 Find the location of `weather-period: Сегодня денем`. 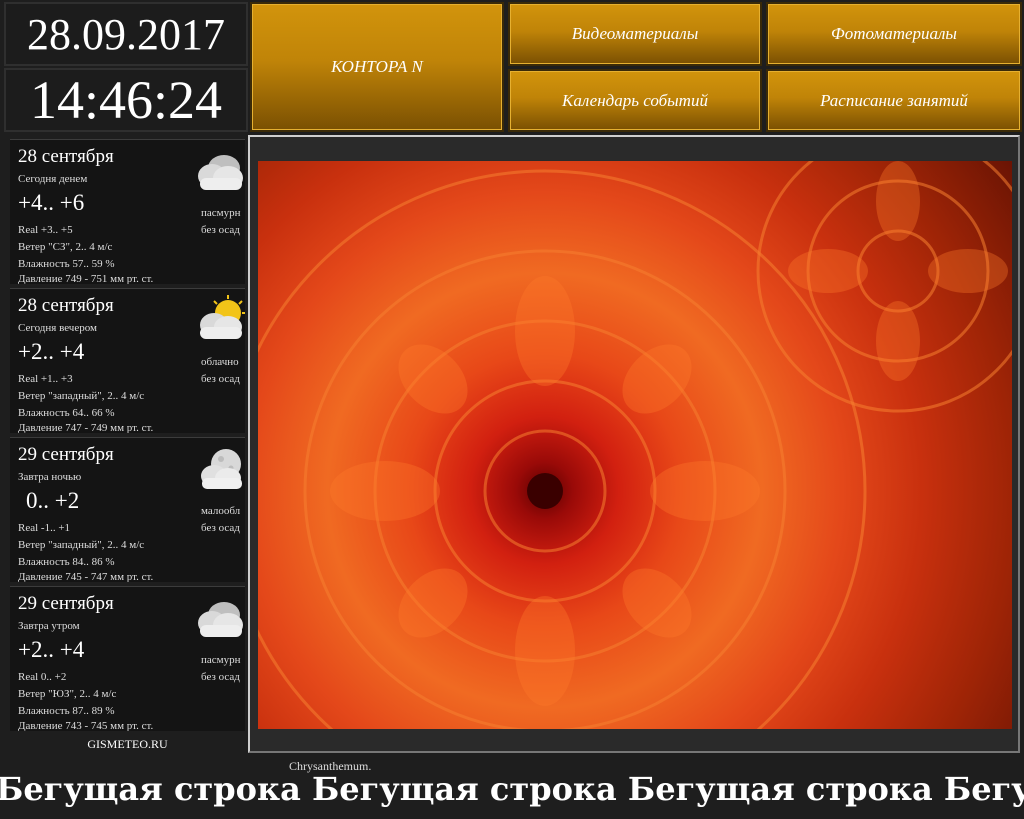

weather-period: Сегодня денем is located at coordinates (53, 179).